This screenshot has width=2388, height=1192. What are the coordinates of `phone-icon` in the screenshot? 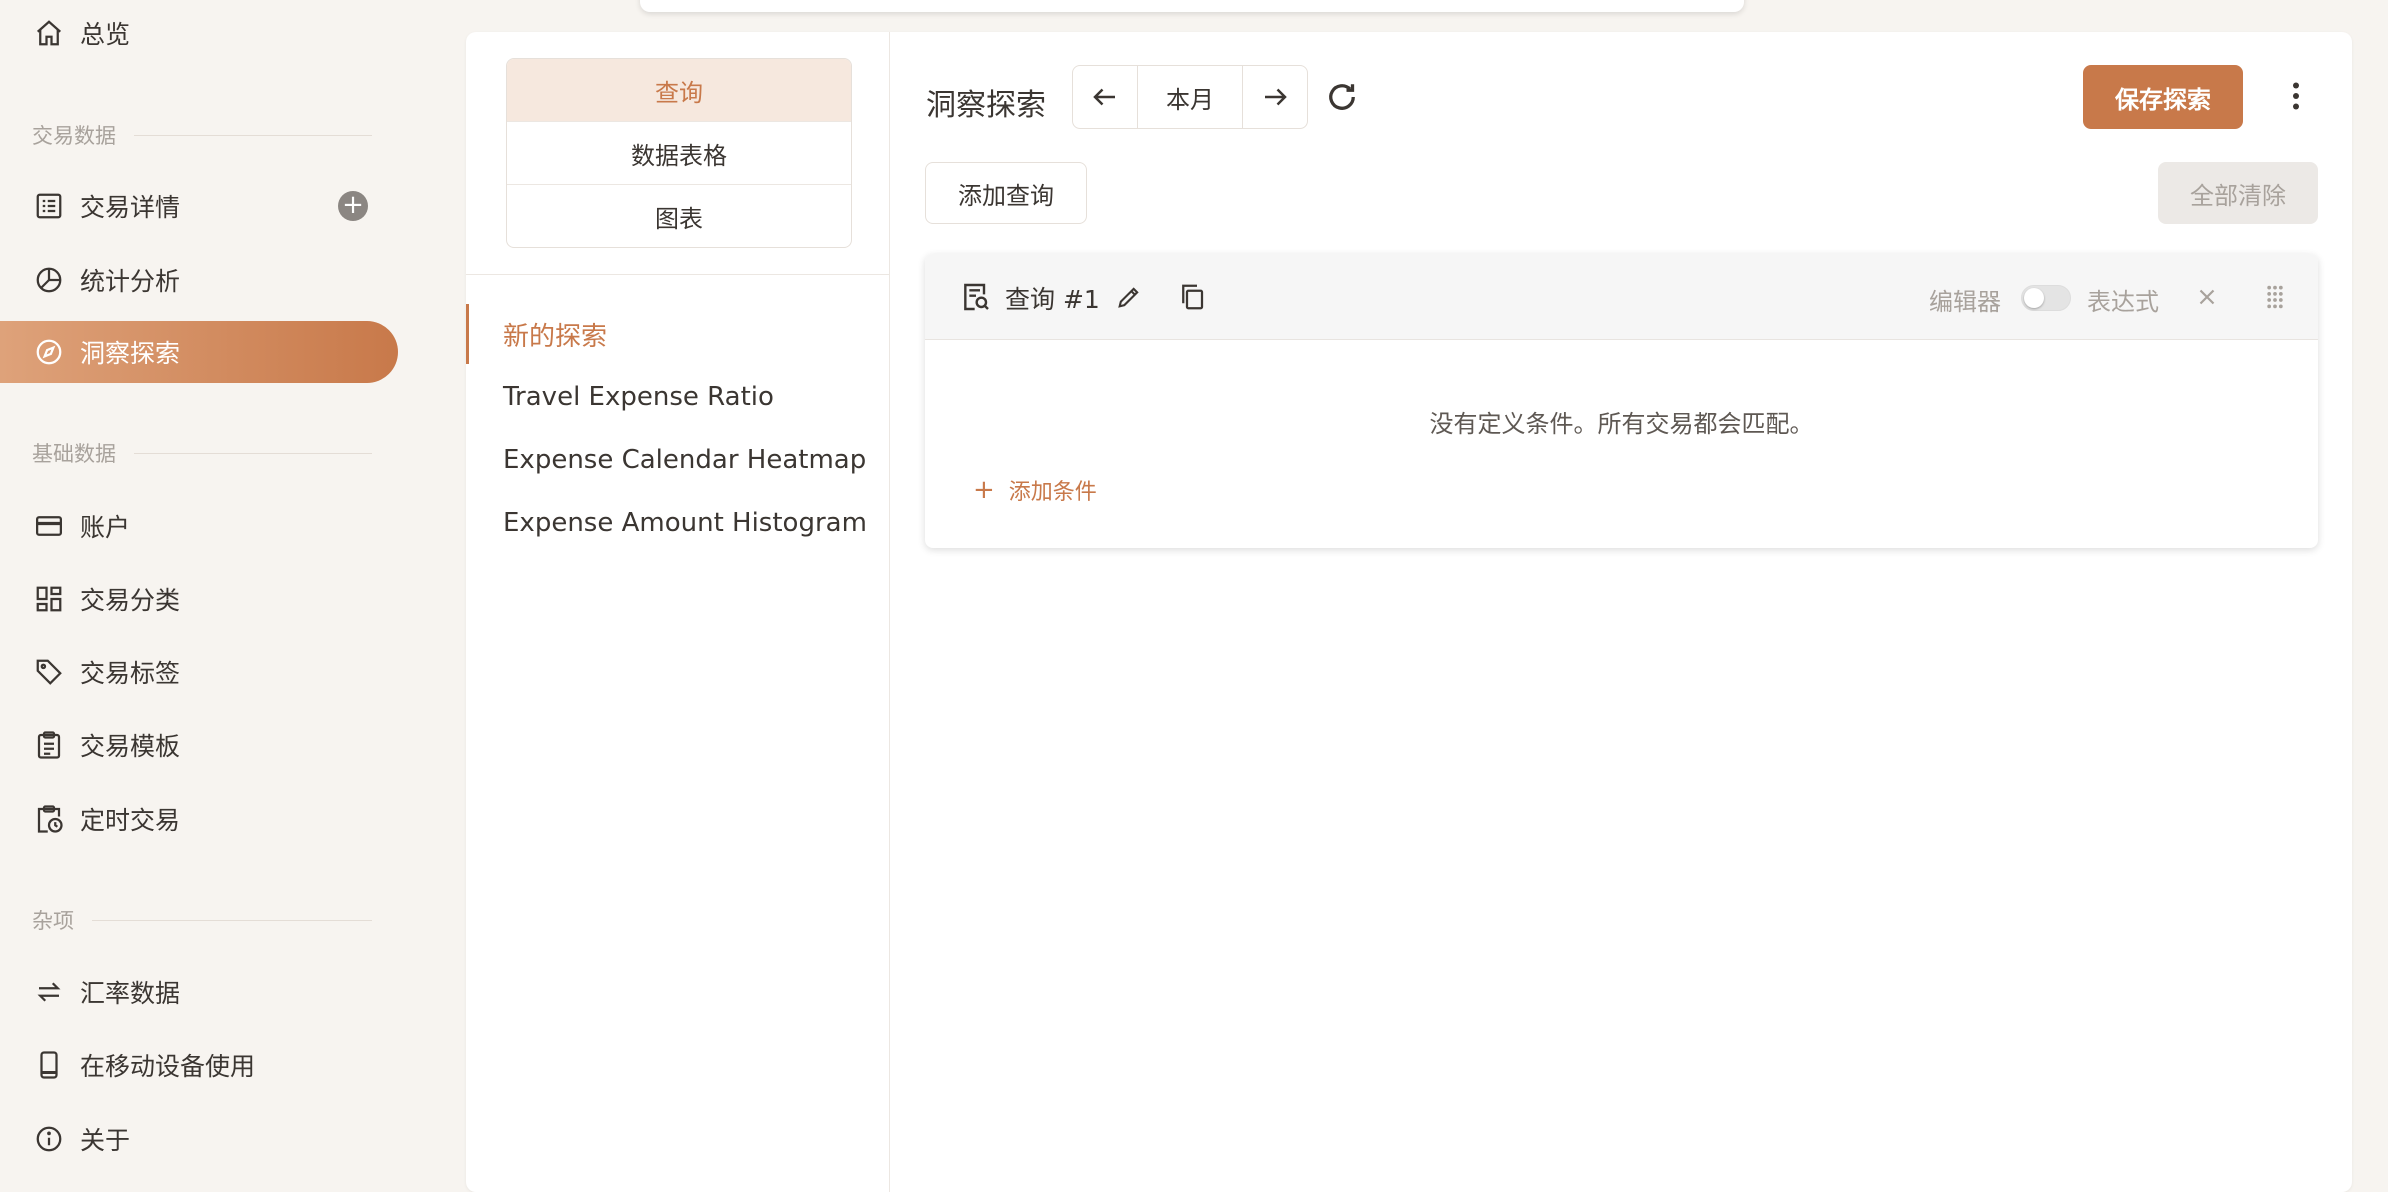 It's located at (49, 1065).